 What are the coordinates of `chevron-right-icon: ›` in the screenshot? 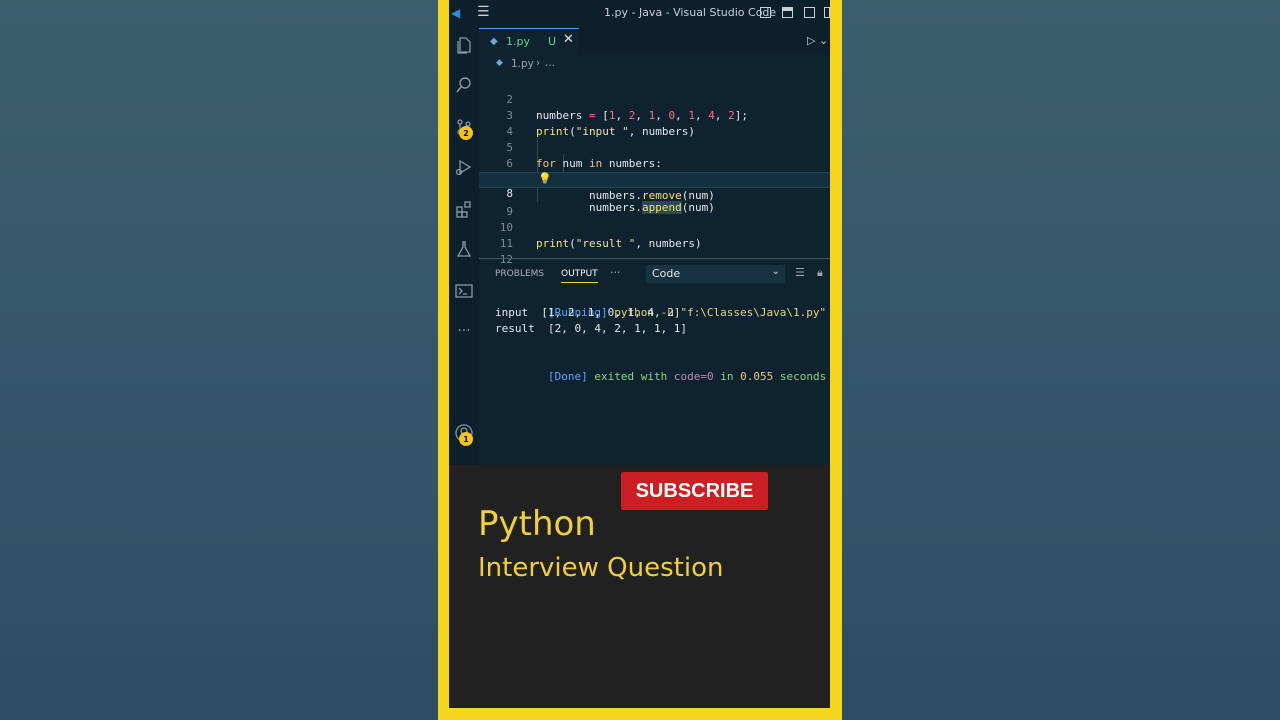 It's located at (538, 63).